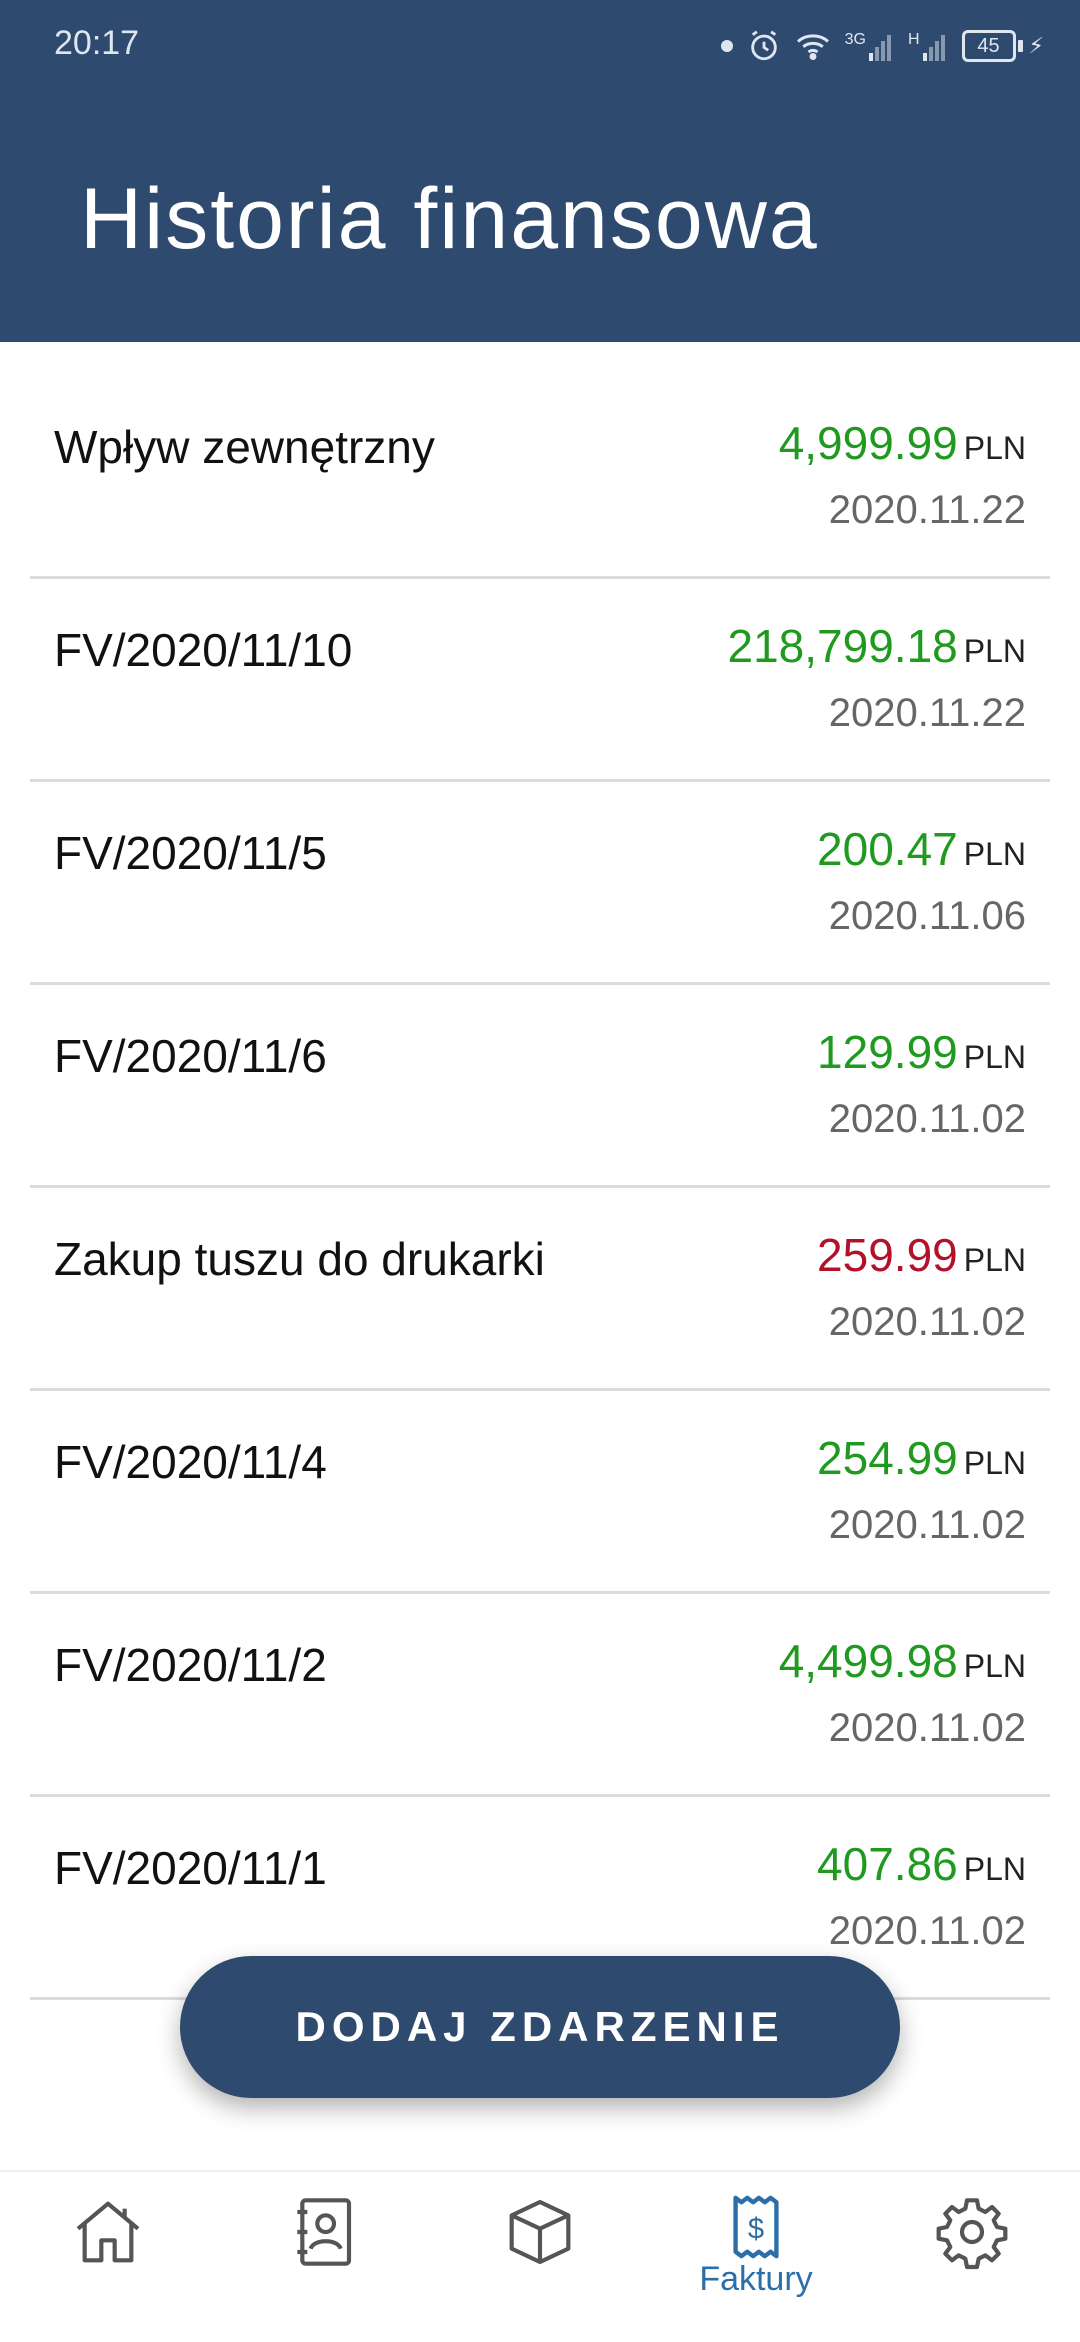 The width and height of the screenshot is (1080, 2342). What do you see at coordinates (972, 2232) in the screenshot?
I see `settings-gear-icon` at bounding box center [972, 2232].